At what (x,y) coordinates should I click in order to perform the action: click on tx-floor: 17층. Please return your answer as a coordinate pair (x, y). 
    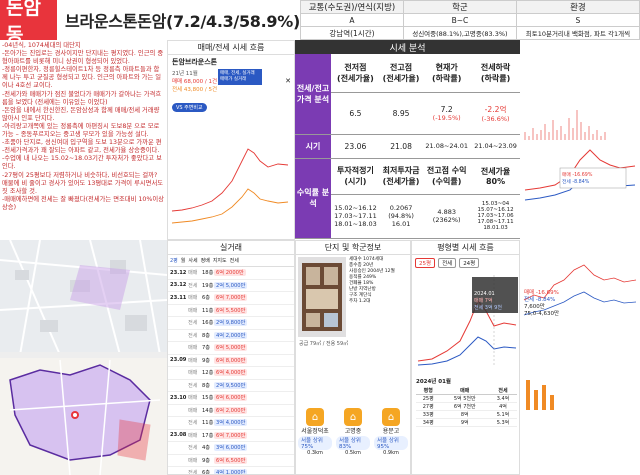
    Looking at the image, I should click on (208, 435).